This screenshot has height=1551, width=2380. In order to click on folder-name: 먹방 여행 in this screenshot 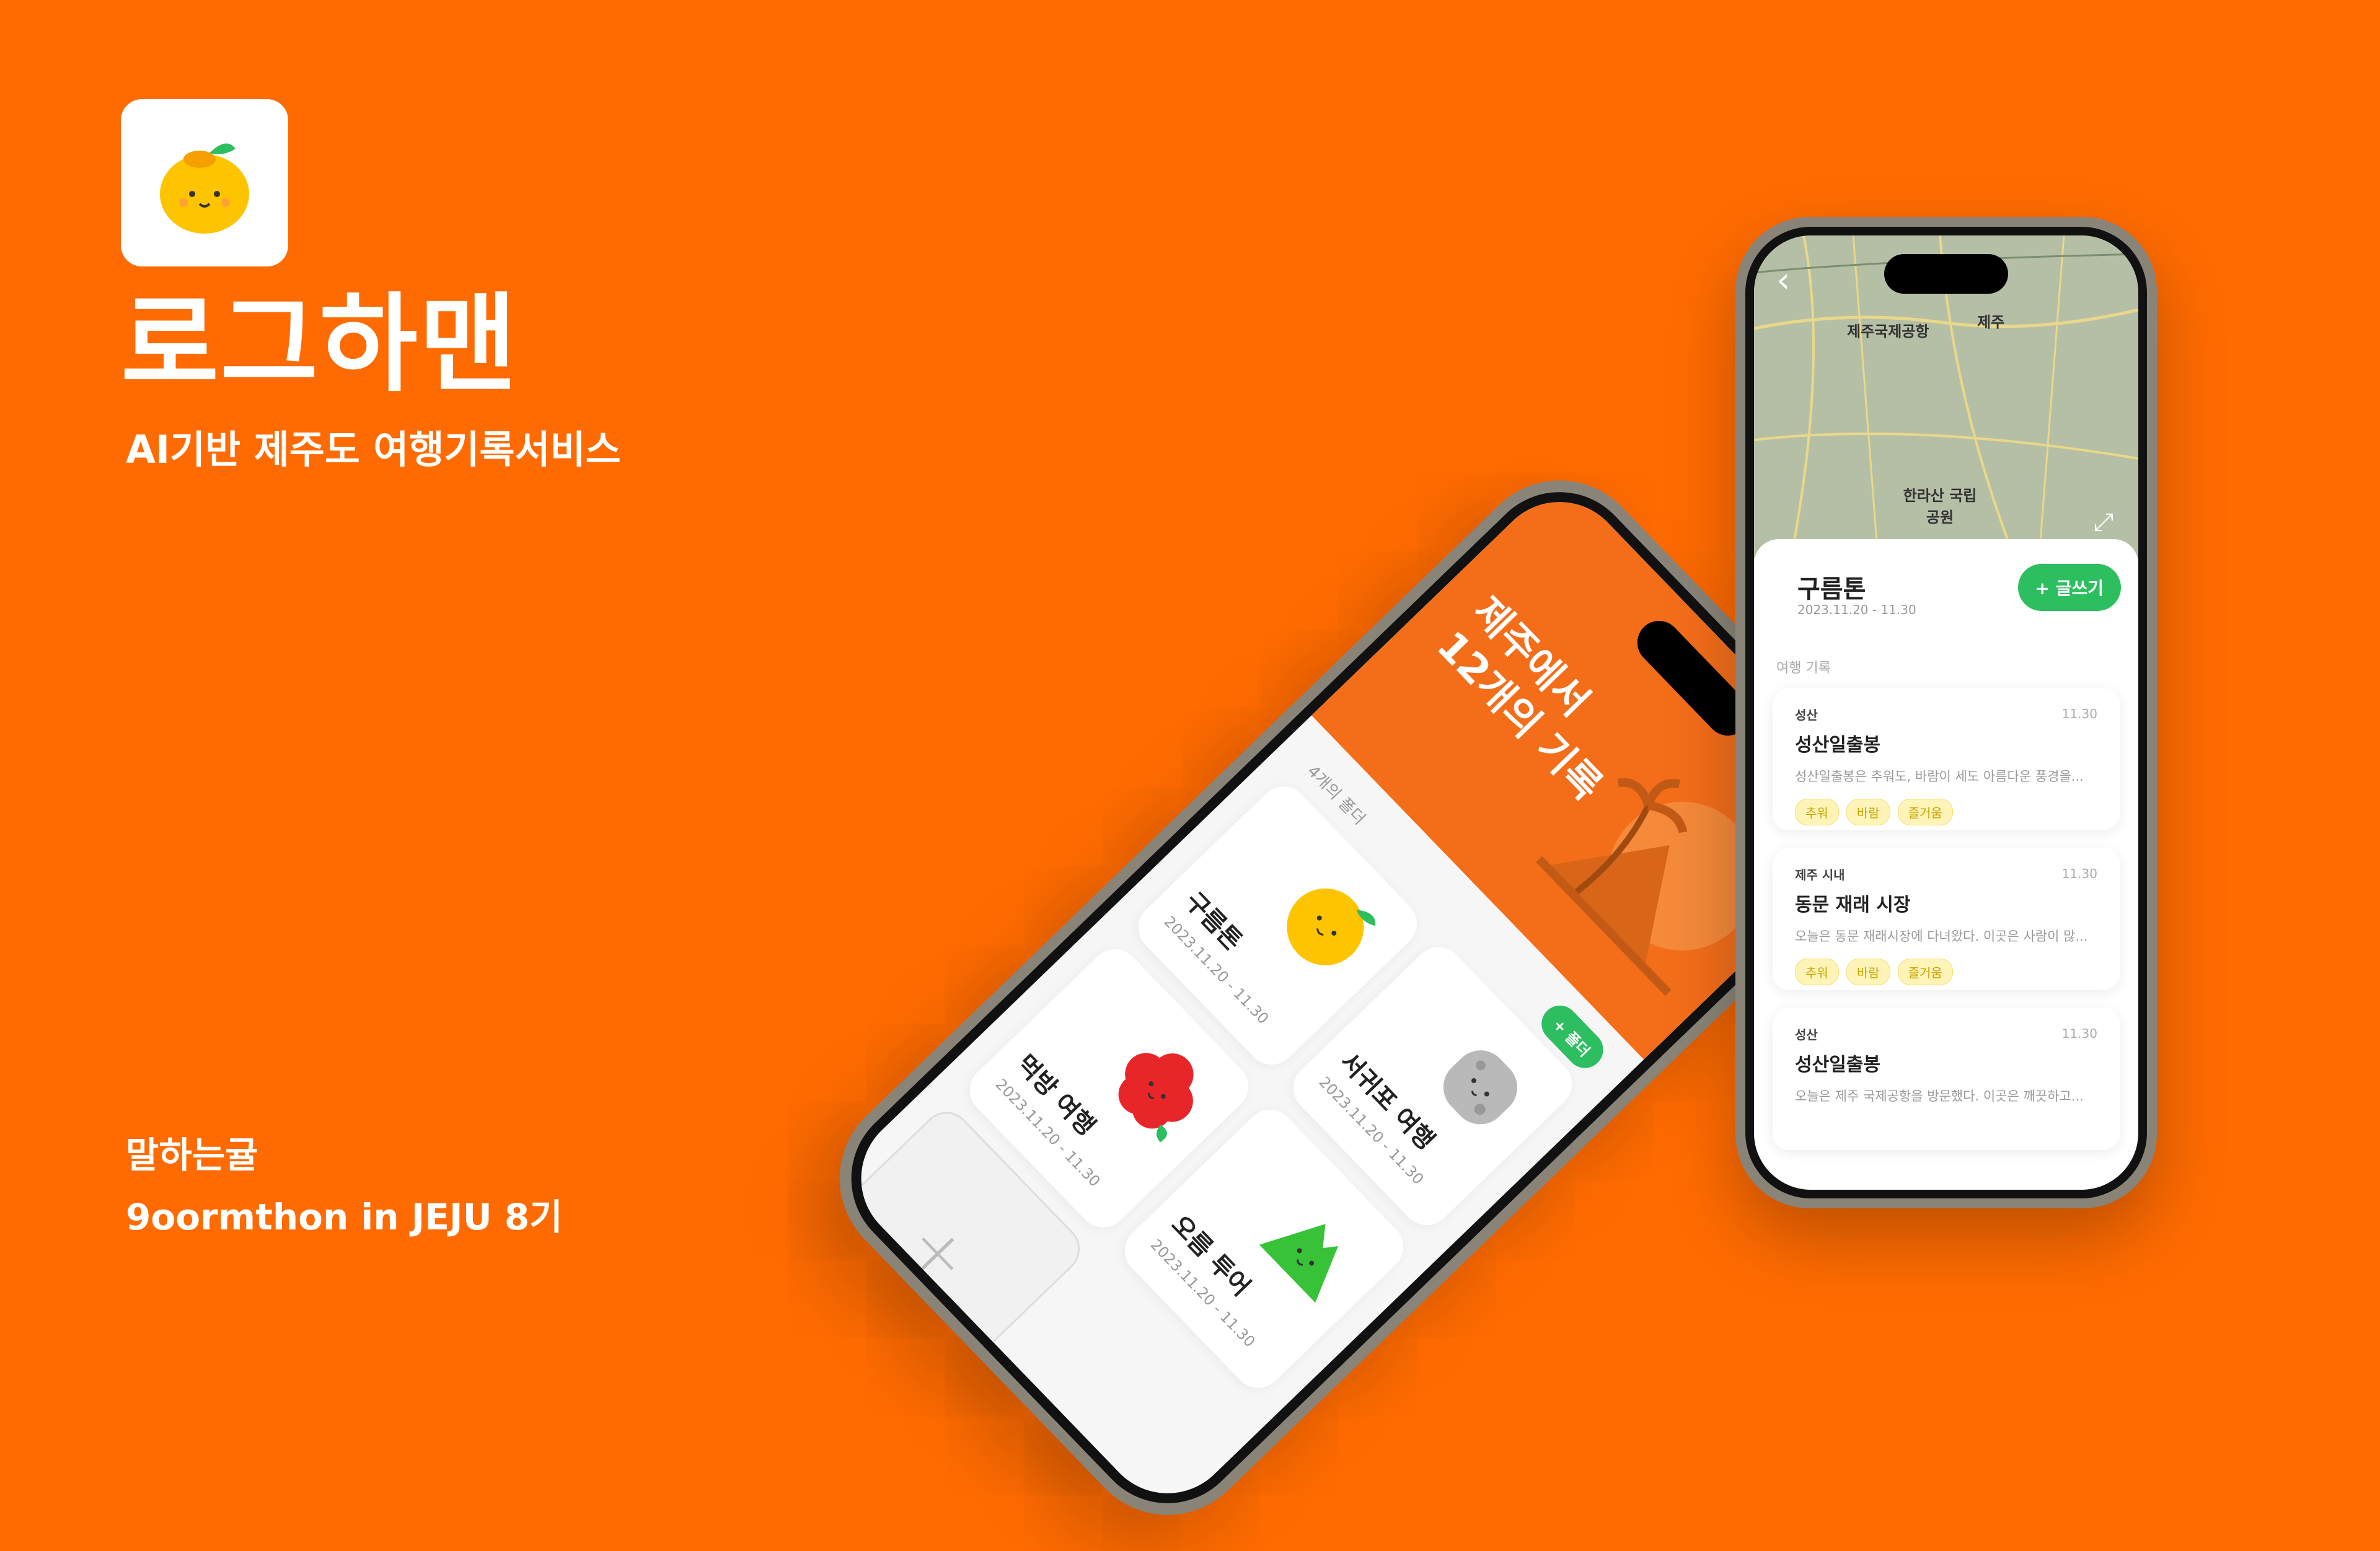, I will do `click(1055, 1095)`.